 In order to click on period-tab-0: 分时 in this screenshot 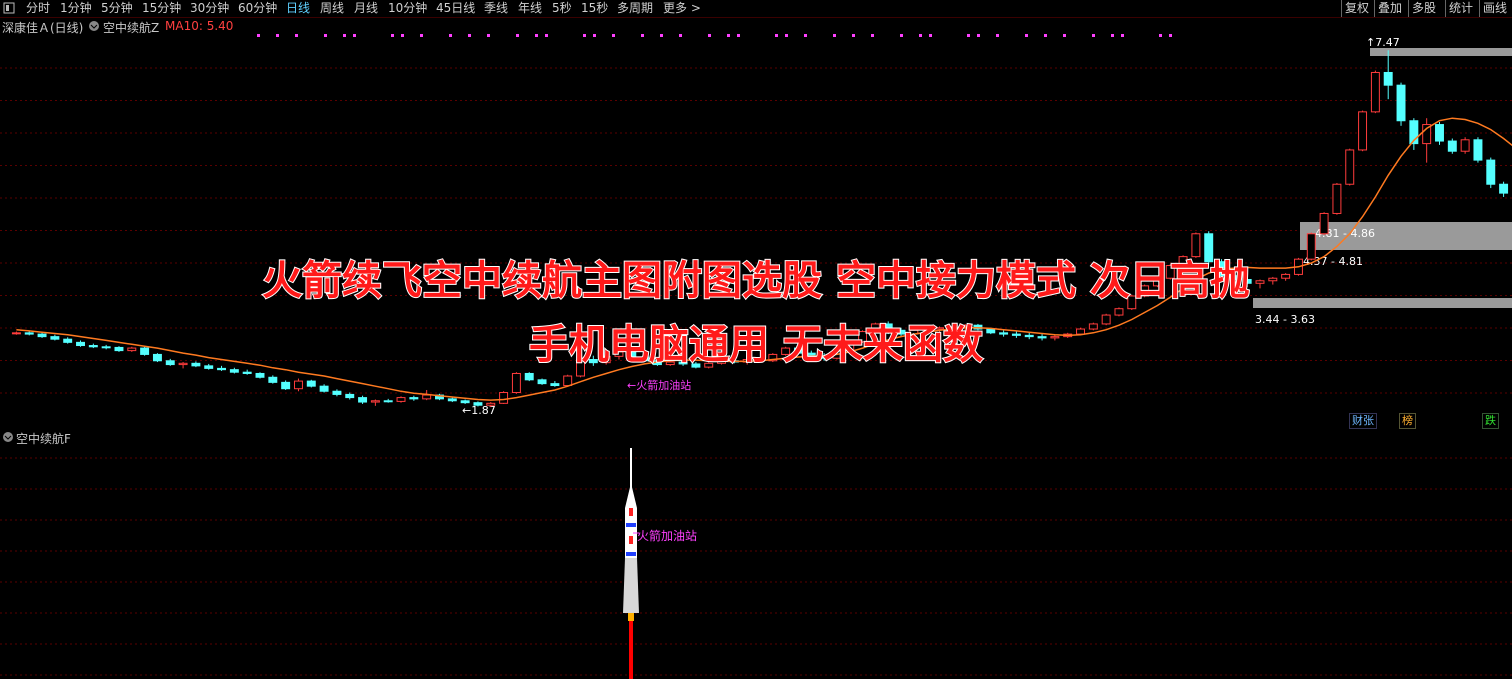, I will do `click(38, 8)`.